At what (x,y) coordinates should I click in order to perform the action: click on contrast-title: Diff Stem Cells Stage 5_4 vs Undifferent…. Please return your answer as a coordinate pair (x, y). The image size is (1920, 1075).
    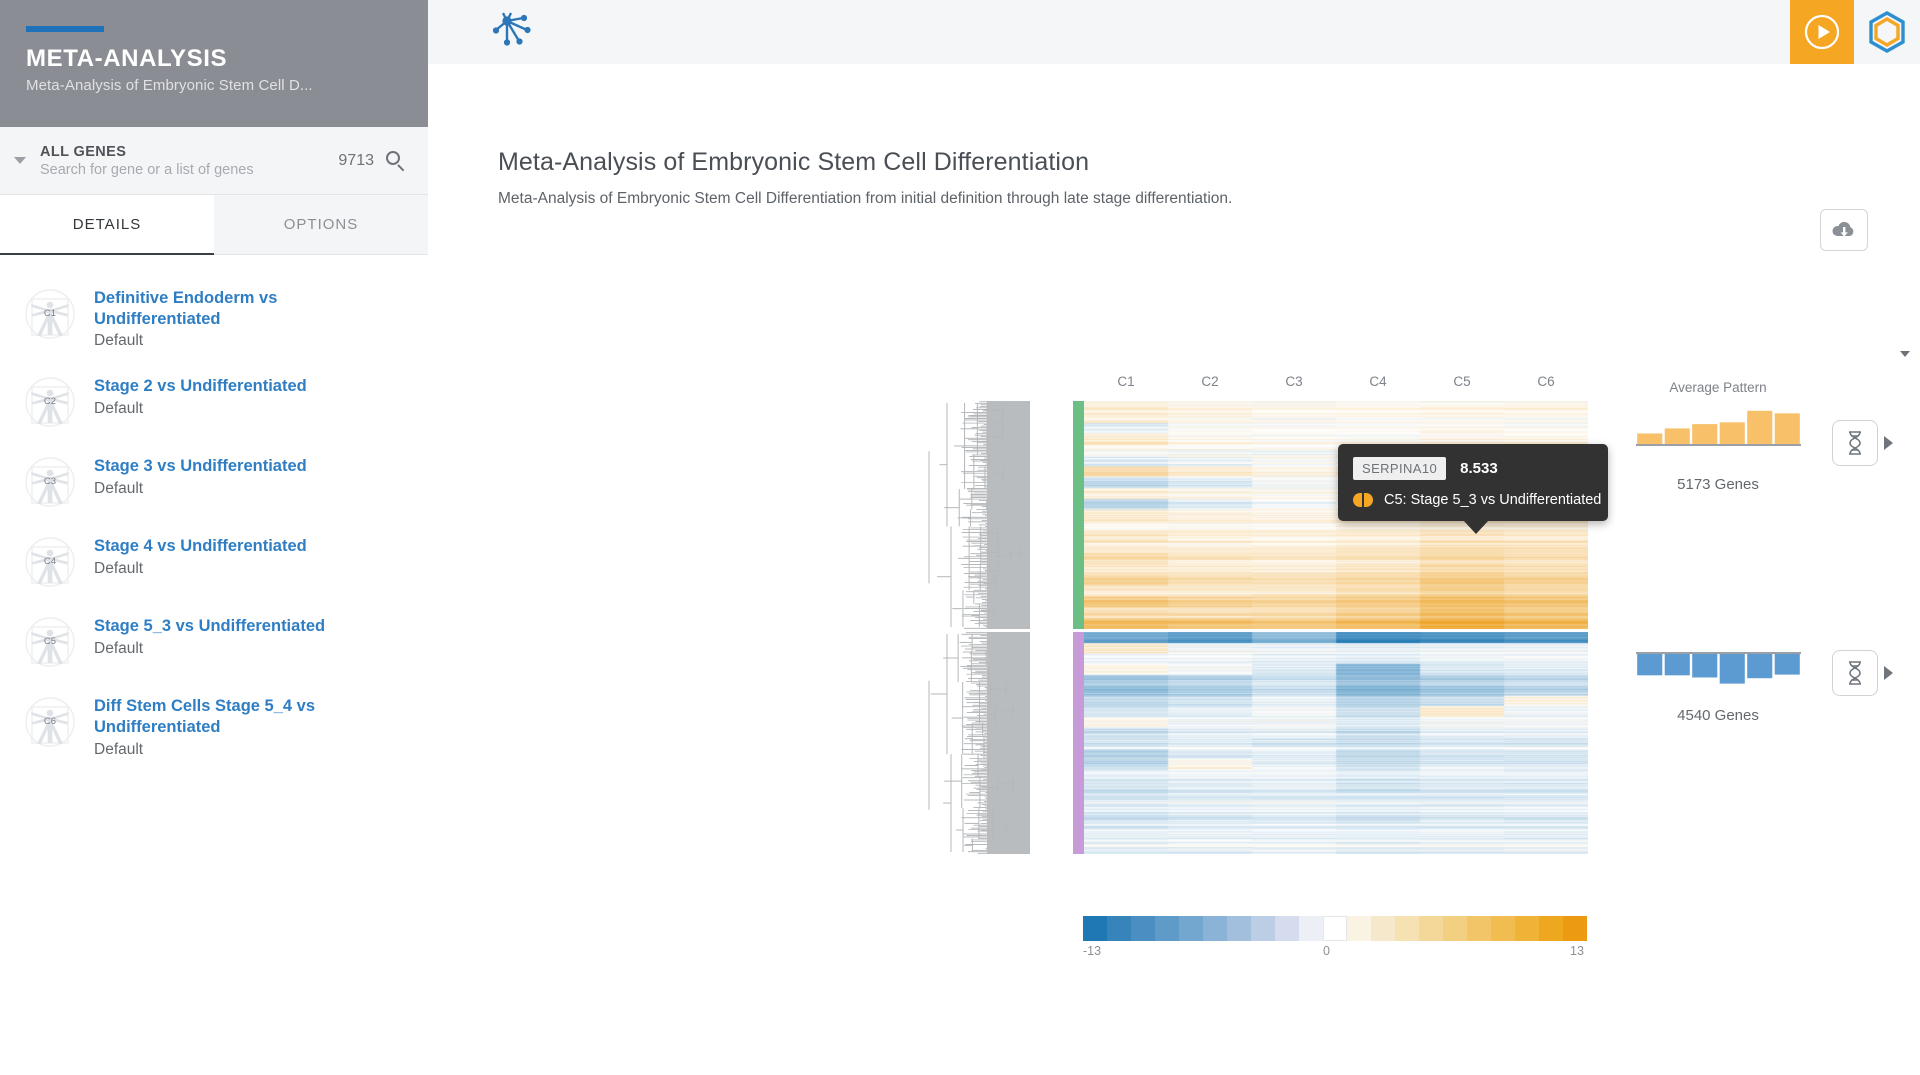
    Looking at the image, I should click on (205, 716).